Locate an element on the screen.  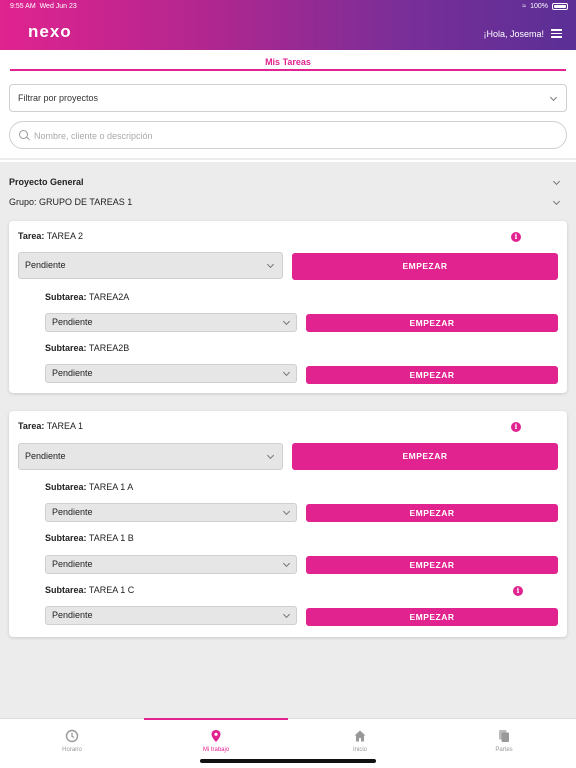
search-input is located at coordinates (294, 135).